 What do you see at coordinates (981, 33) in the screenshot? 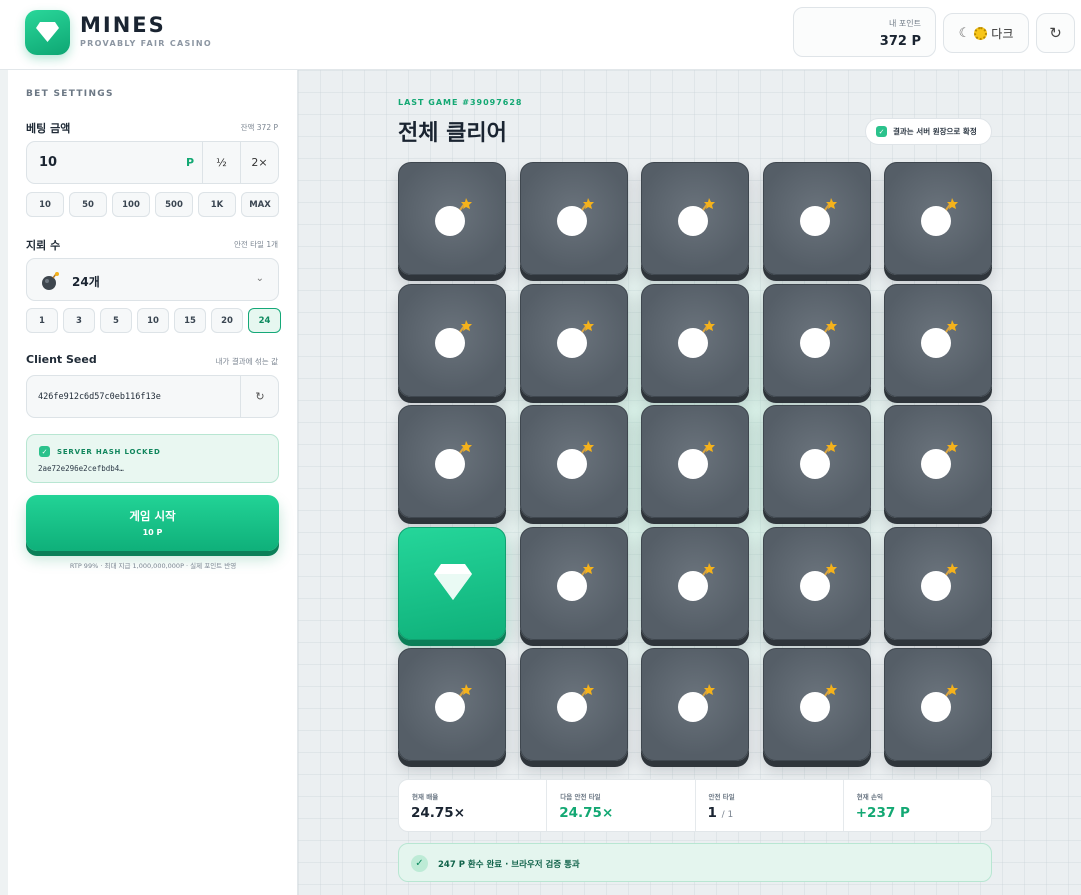
I see `sun-icon` at bounding box center [981, 33].